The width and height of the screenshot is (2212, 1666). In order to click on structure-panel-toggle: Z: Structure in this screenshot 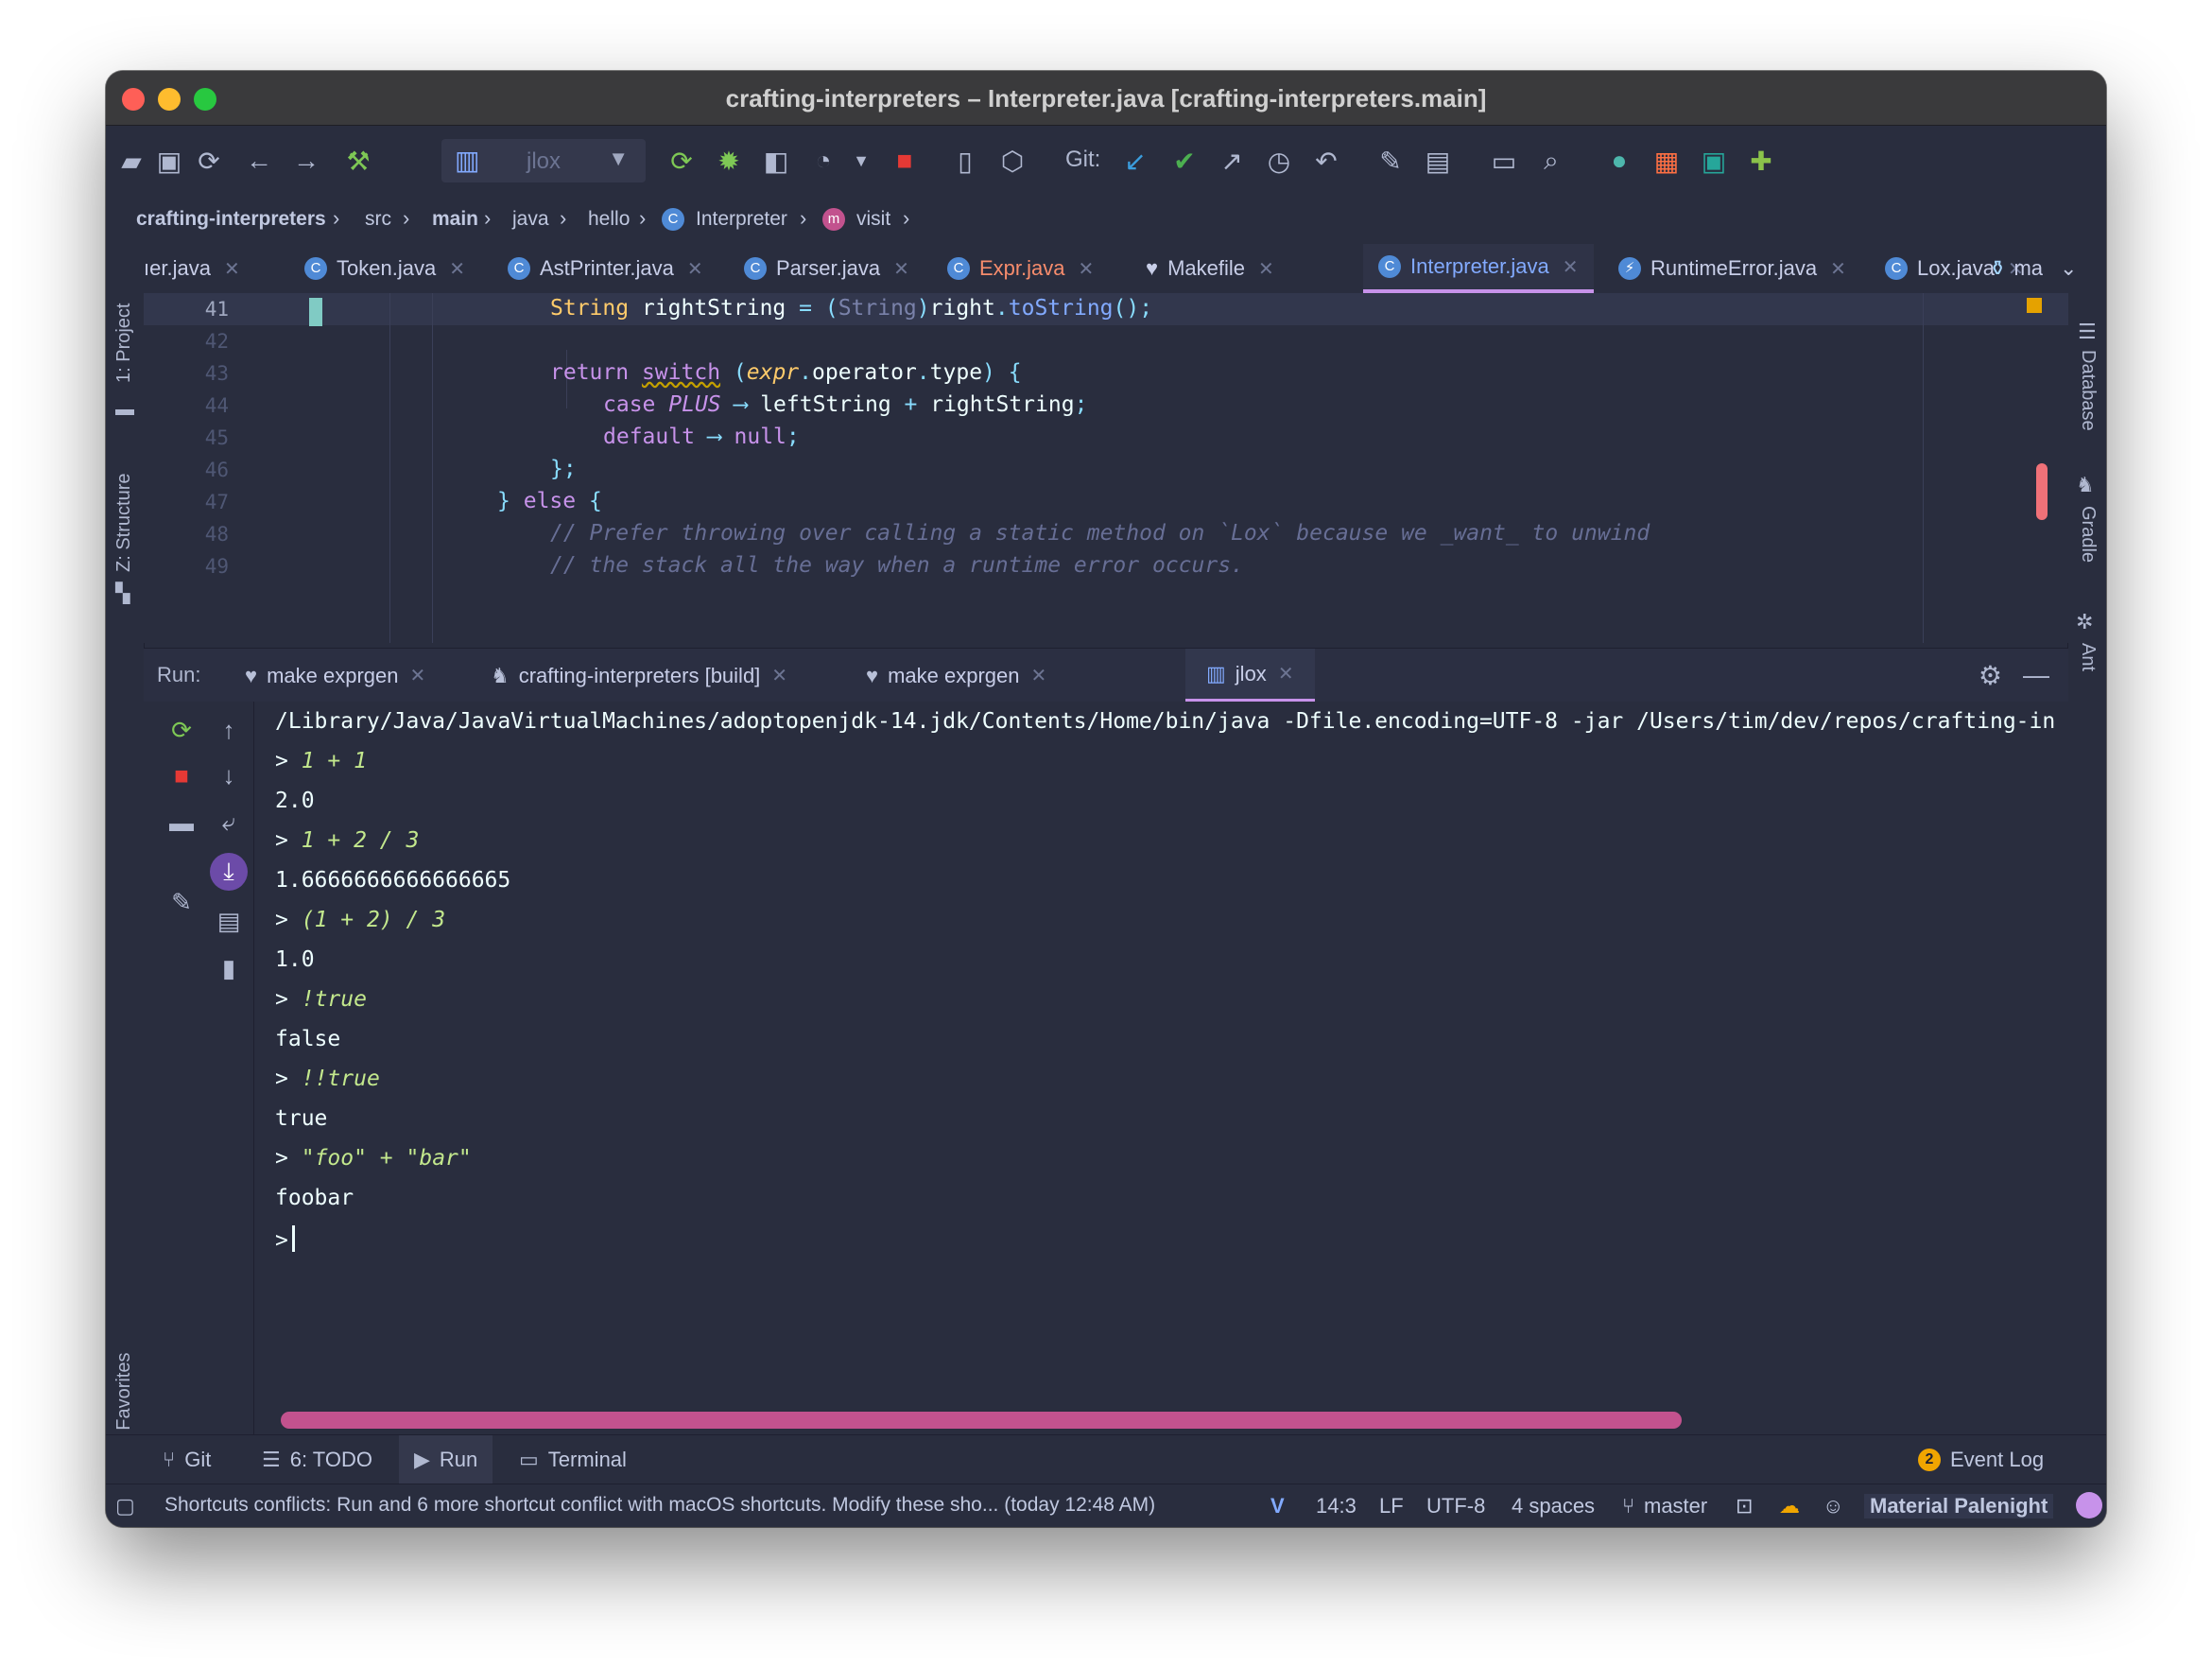, I will do `click(124, 523)`.